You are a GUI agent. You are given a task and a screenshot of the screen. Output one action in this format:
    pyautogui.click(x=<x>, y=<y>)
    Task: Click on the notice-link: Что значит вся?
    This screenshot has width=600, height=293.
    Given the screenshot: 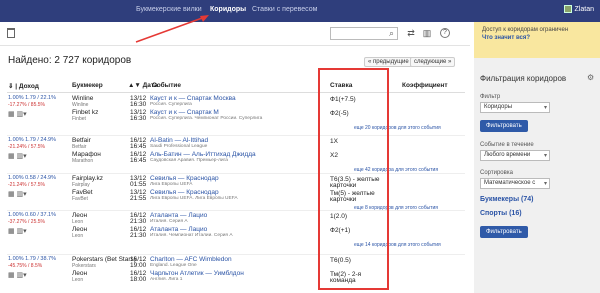 What is the action you would take?
    pyautogui.click(x=506, y=38)
    